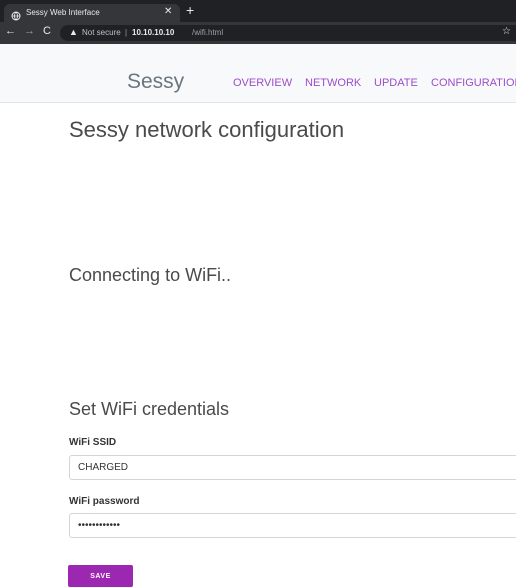  What do you see at coordinates (506, 31) in the screenshot?
I see `star-icon: ☆` at bounding box center [506, 31].